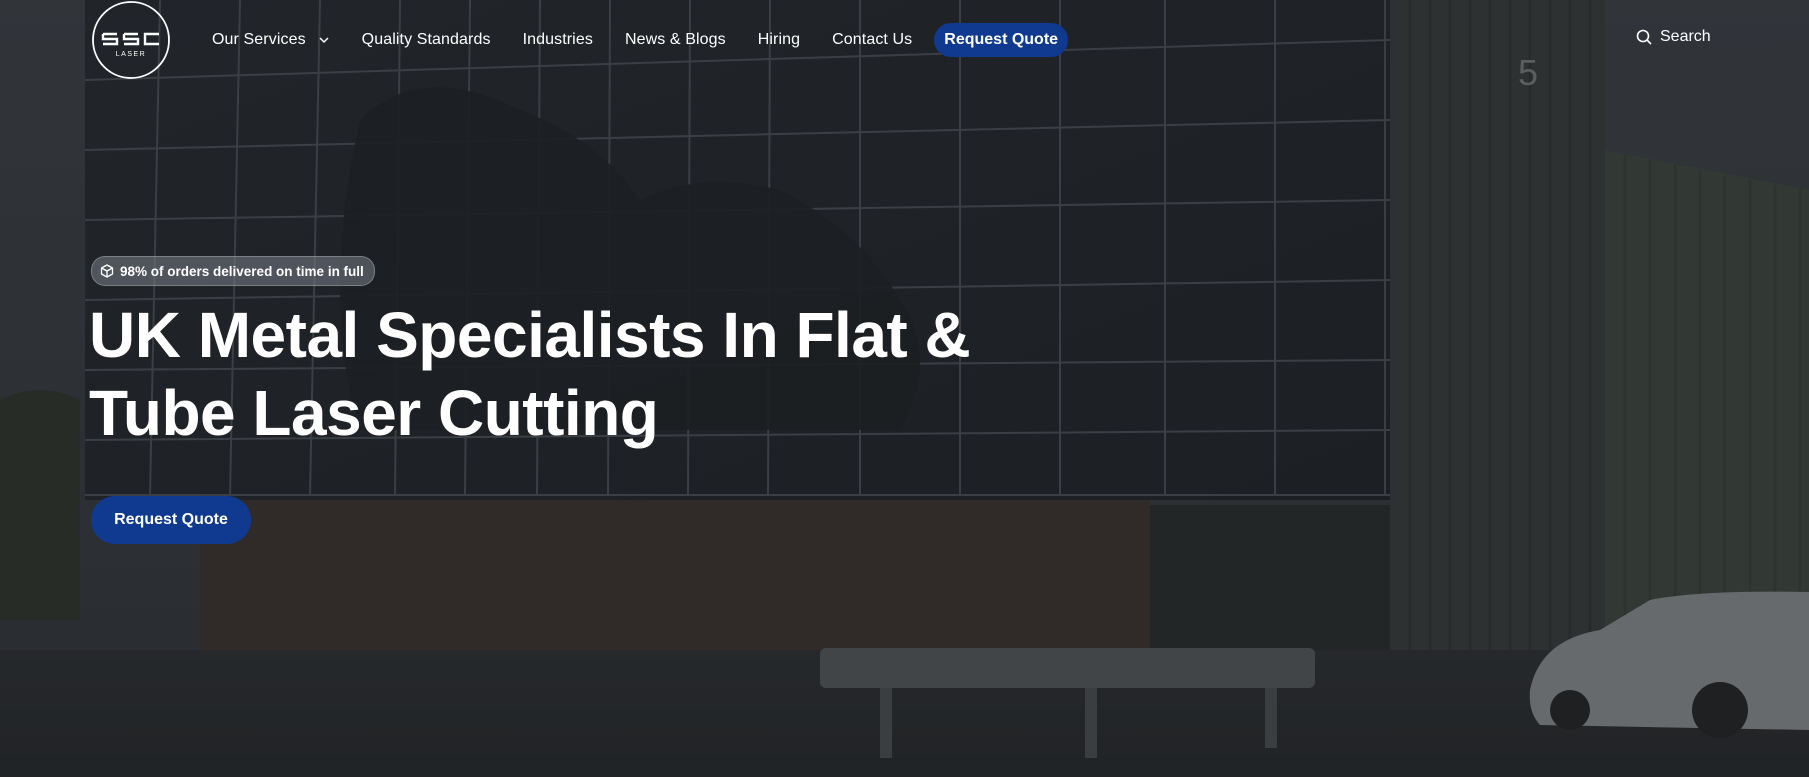  What do you see at coordinates (107, 271) in the screenshot?
I see `box-icon` at bounding box center [107, 271].